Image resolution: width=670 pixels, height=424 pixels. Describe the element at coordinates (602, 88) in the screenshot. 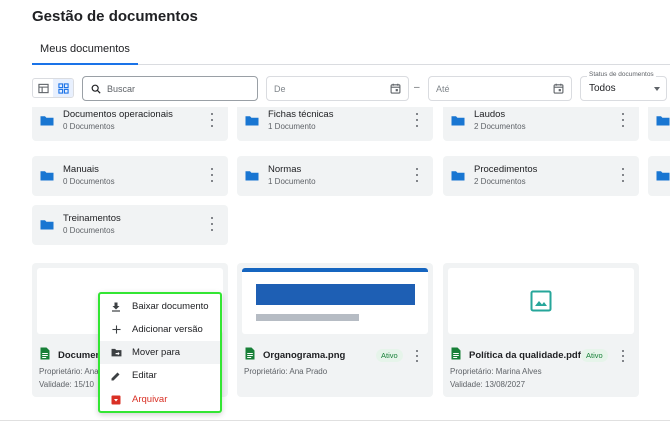

I see `status-filter-value: Todos` at that location.